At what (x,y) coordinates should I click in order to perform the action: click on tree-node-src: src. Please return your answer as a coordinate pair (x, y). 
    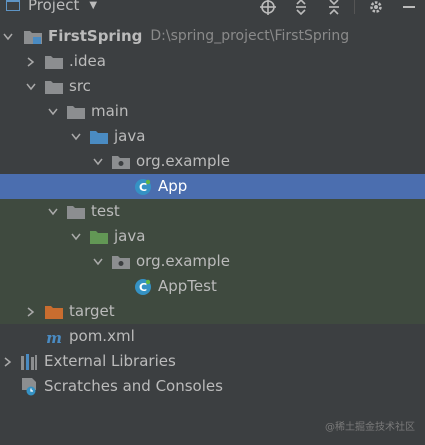
    Looking at the image, I should click on (212, 86).